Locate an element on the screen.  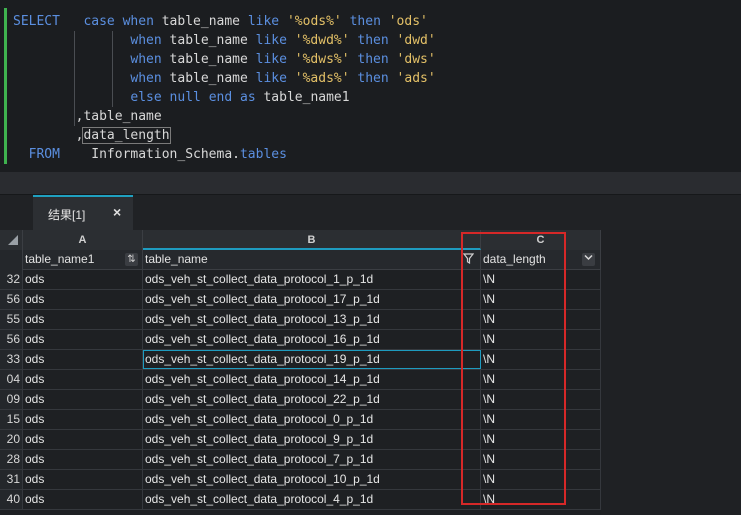
sort-az-icon: ⇅ is located at coordinates (131, 259).